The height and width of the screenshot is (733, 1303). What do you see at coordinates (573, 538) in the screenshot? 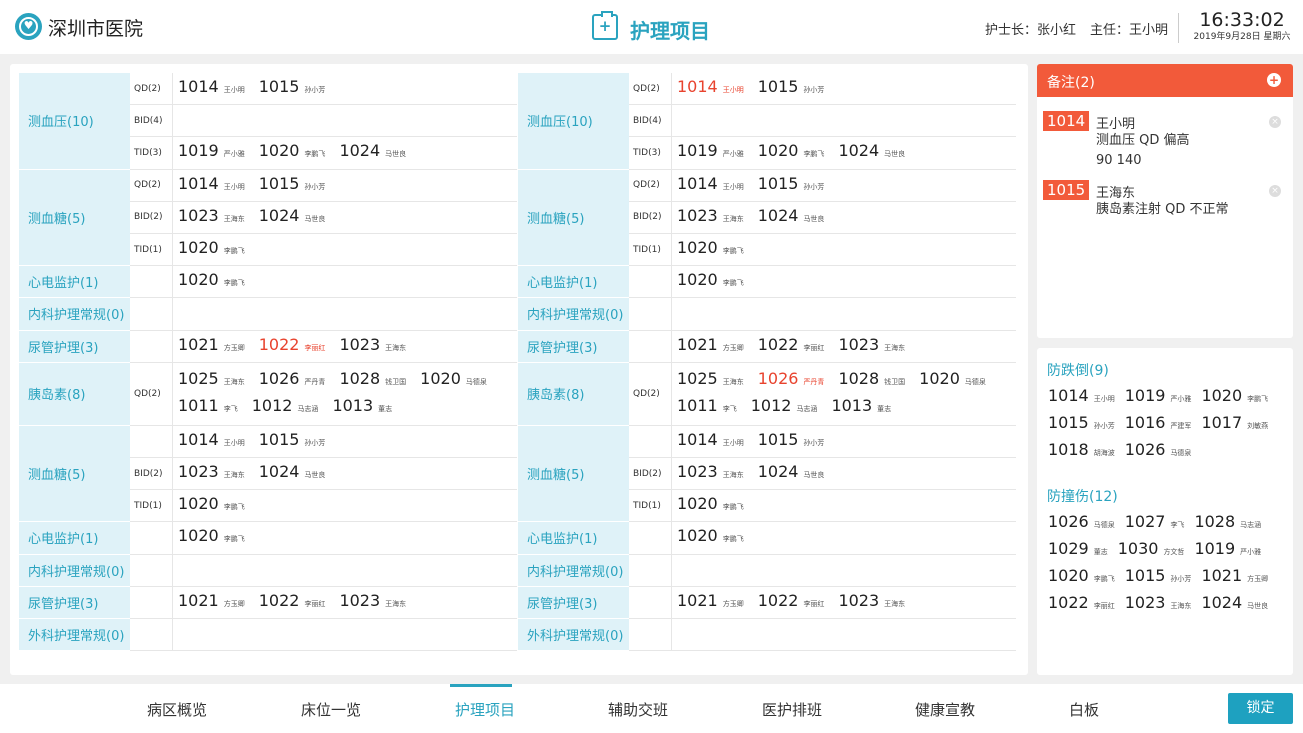
I see `category-label: 心电监护(1)` at bounding box center [573, 538].